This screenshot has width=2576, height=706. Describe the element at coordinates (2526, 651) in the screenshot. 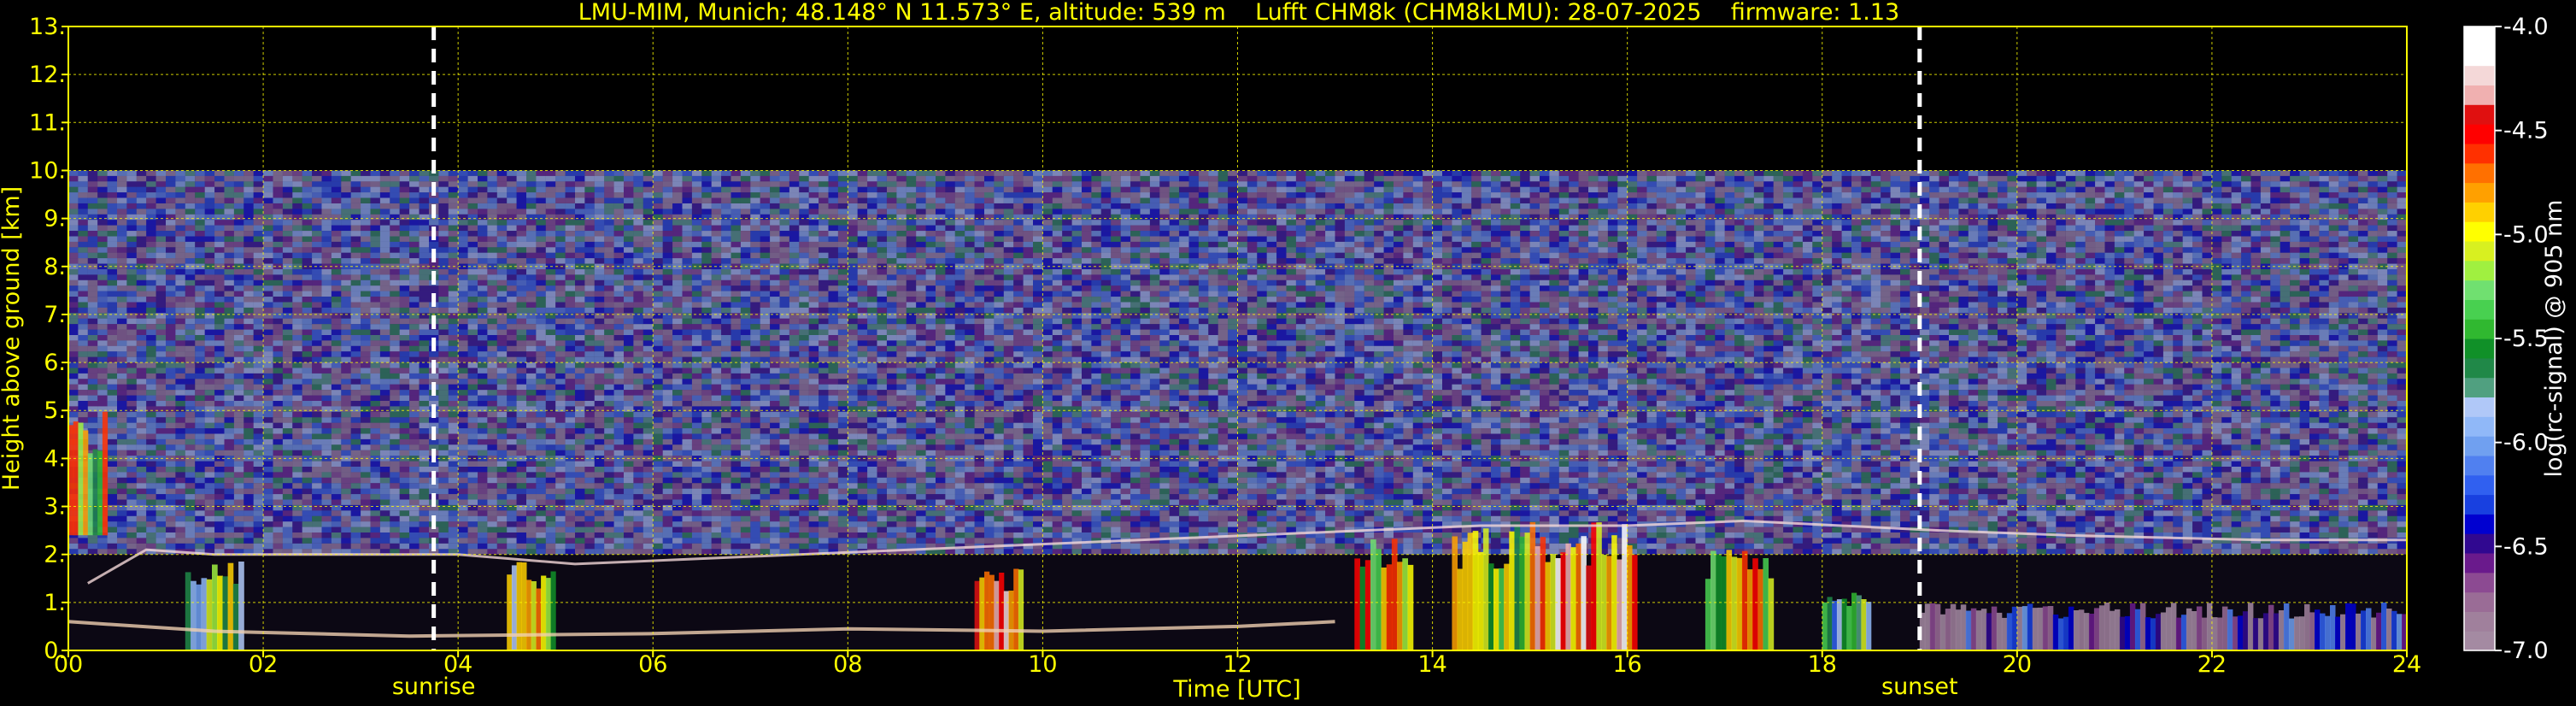

I see `colorbar-tick-label--7.0: -7.0` at that location.